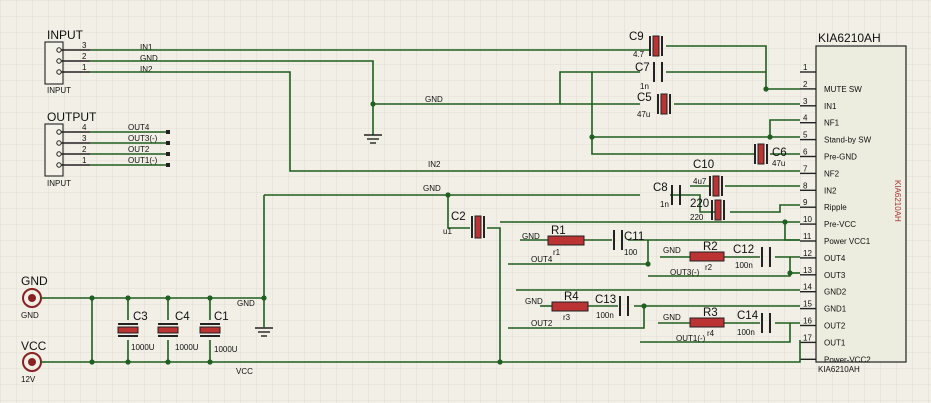 The height and width of the screenshot is (403, 931). I want to click on ic-pin-name: Ripple, so click(835, 207).